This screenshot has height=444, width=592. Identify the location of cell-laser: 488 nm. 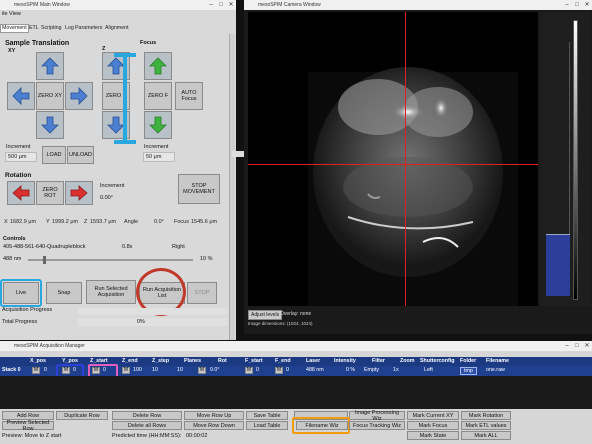
(315, 370).